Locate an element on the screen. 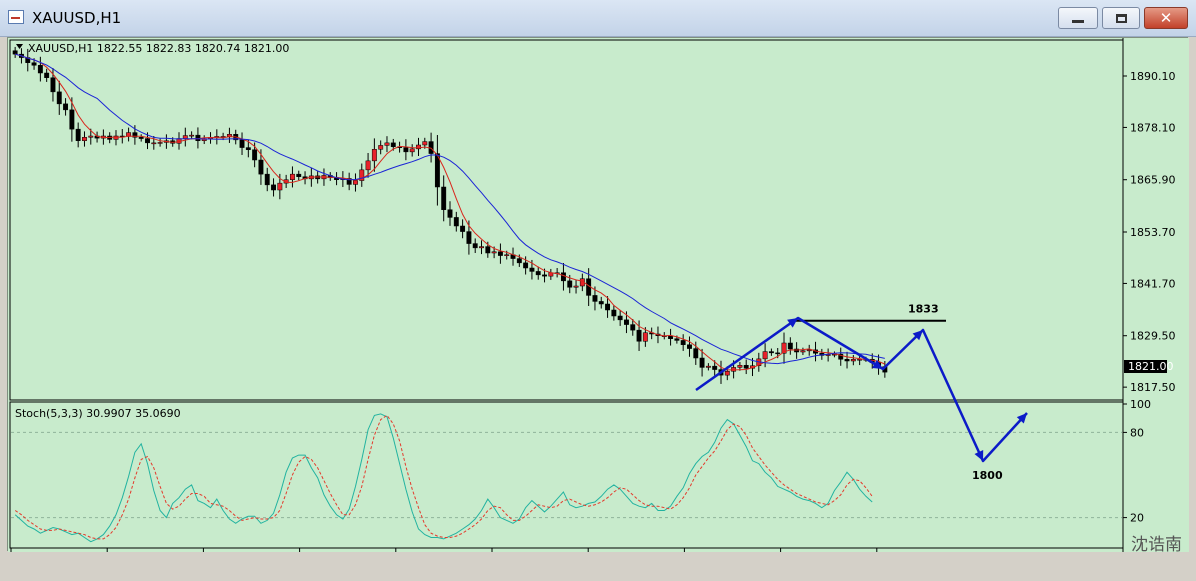  maximize-button is located at coordinates (1121, 18).